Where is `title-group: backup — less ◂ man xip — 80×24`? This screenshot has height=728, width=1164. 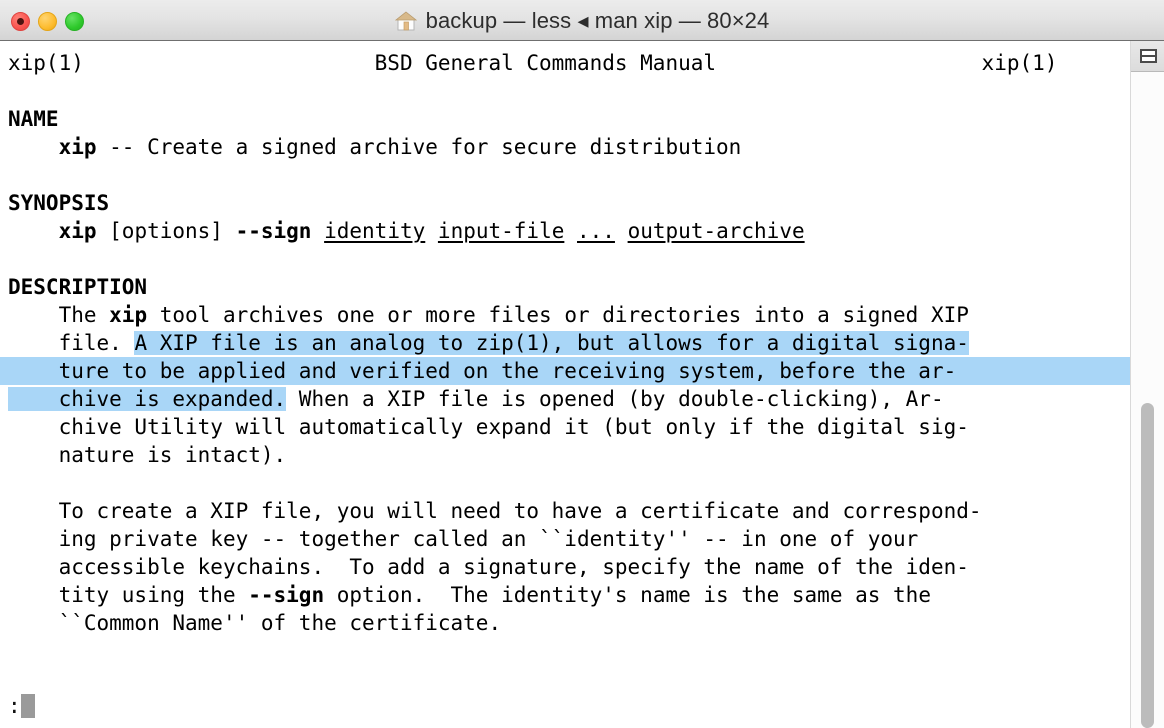
title-group: backup — less ◂ man xip — 80×24 is located at coordinates (582, 20).